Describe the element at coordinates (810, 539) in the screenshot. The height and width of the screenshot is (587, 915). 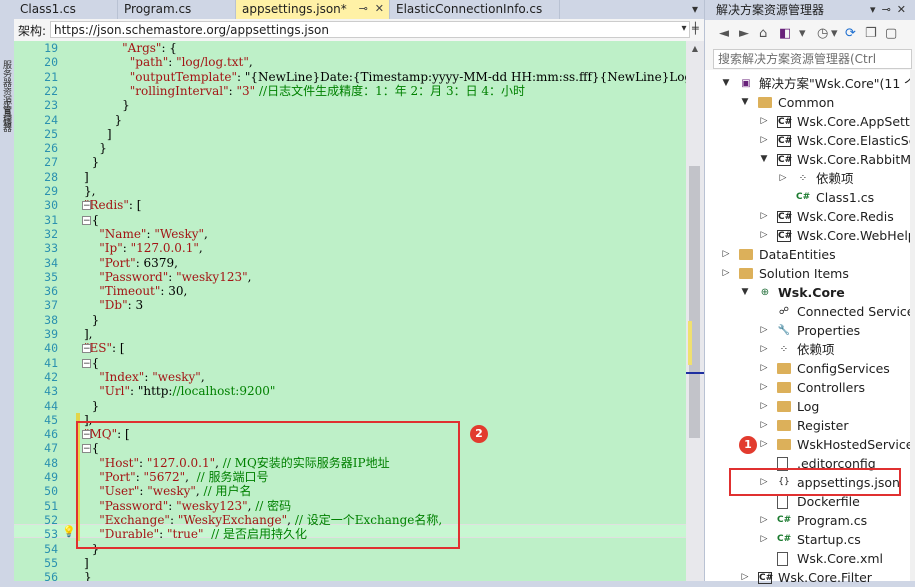
I see `tree-item: ▷ C# Startup.cs` at that location.